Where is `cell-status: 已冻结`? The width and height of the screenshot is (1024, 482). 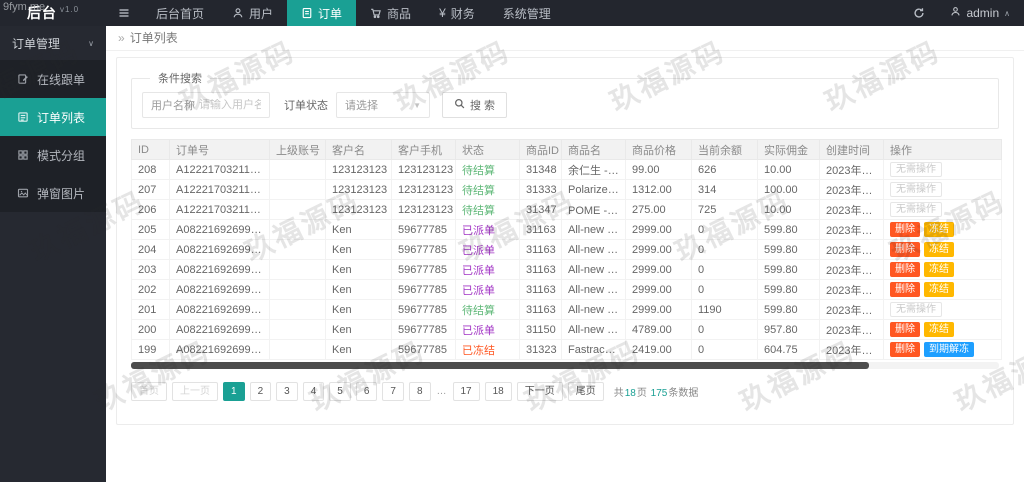 cell-status: 已冻结 is located at coordinates (487, 349).